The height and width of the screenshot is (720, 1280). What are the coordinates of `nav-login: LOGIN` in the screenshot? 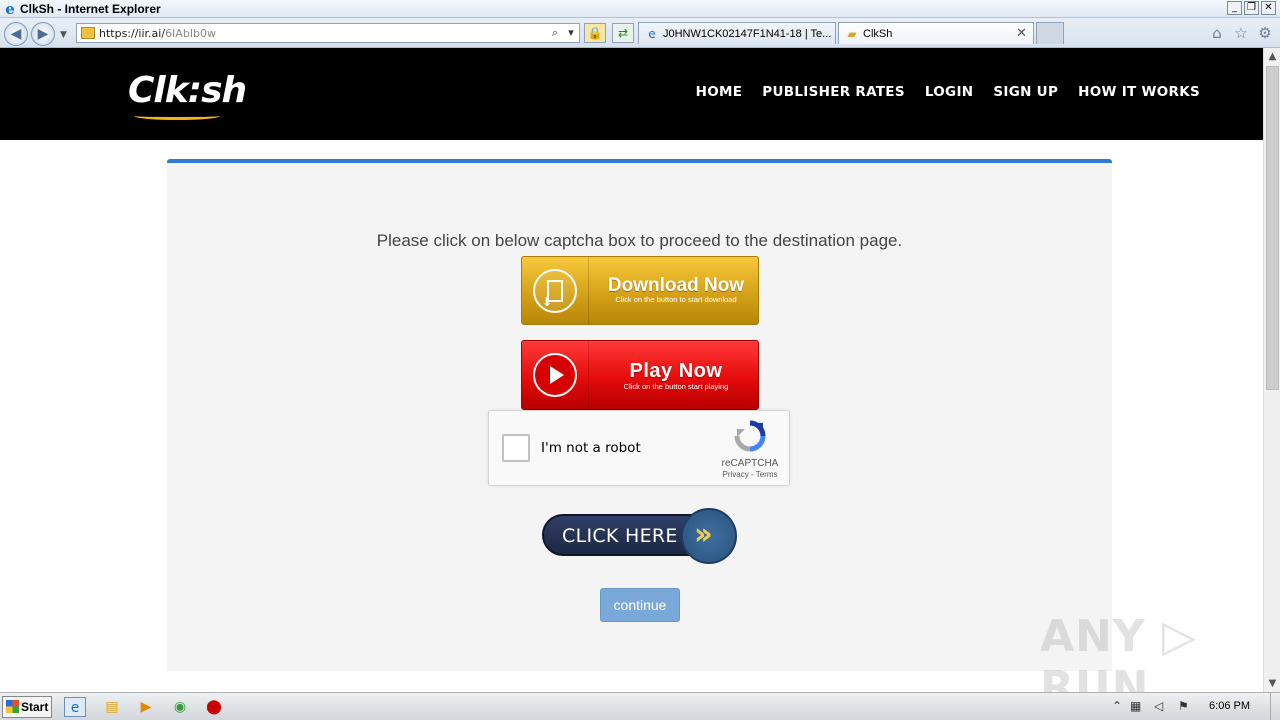 It's located at (949, 92).